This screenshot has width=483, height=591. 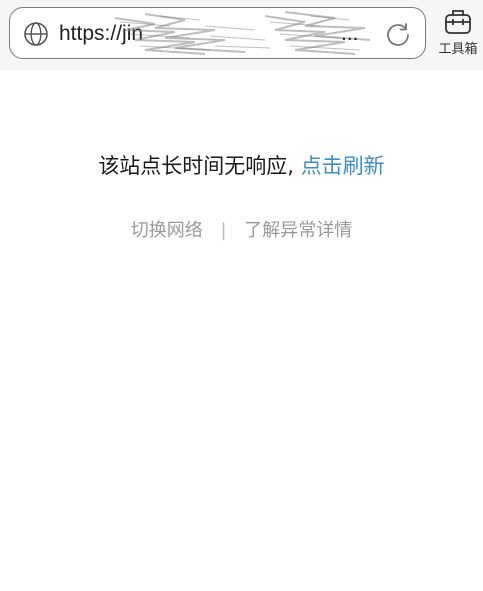 I want to click on toolbox-button: 工具箱, so click(x=458, y=36).